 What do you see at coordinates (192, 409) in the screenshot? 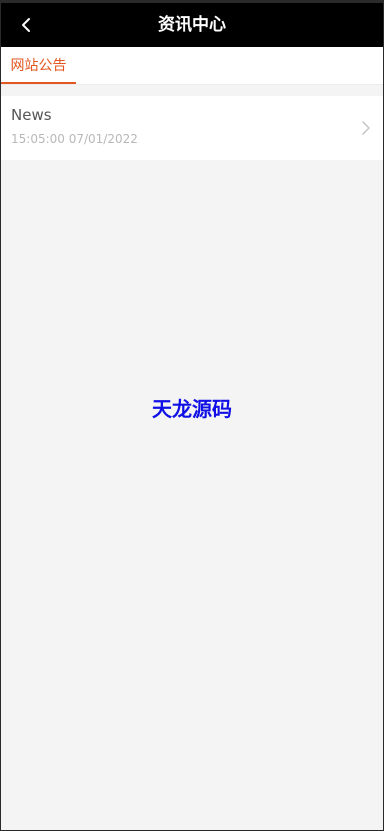
I see `watermark-text: 天龙源码` at bounding box center [192, 409].